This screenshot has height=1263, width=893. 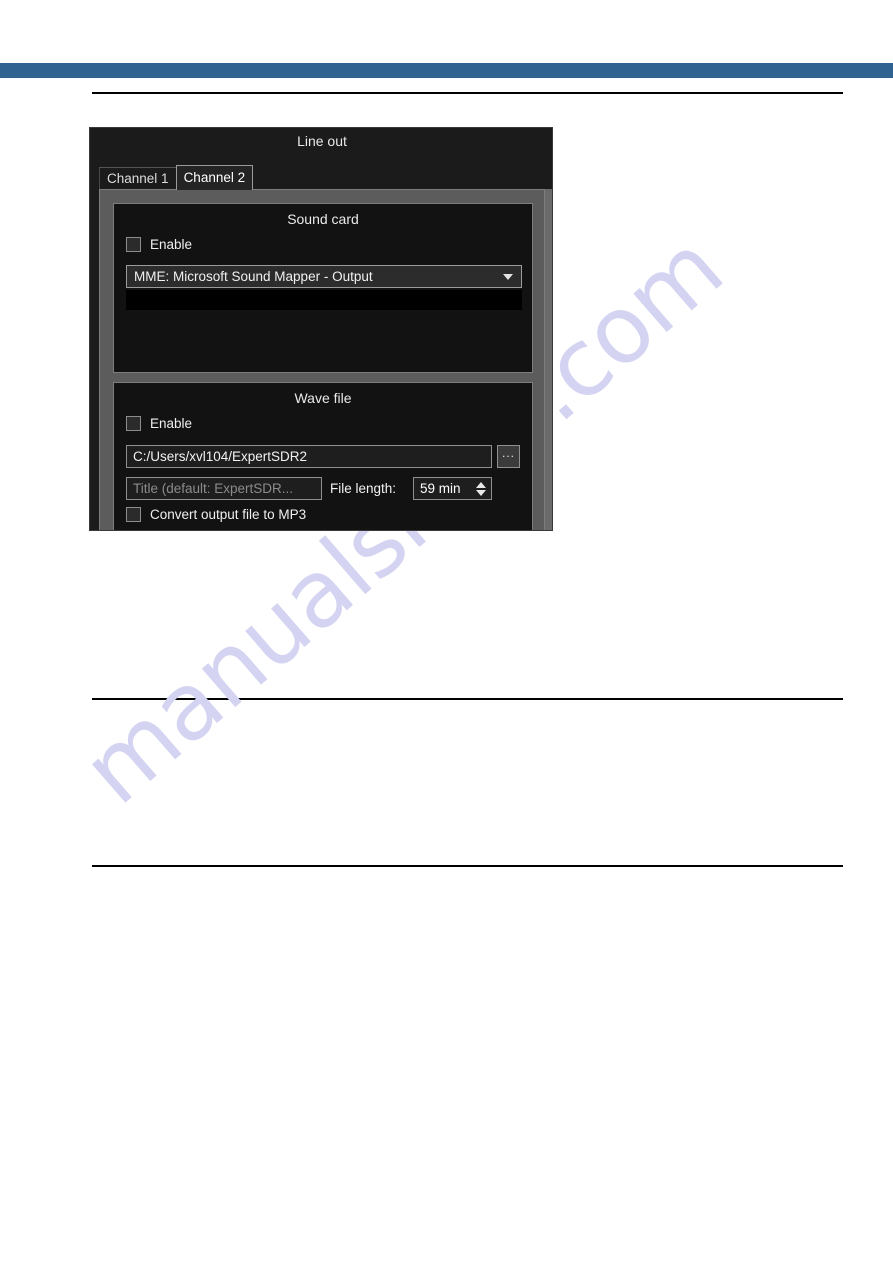 What do you see at coordinates (133, 423) in the screenshot?
I see `wave-file-enable-checkbox` at bounding box center [133, 423].